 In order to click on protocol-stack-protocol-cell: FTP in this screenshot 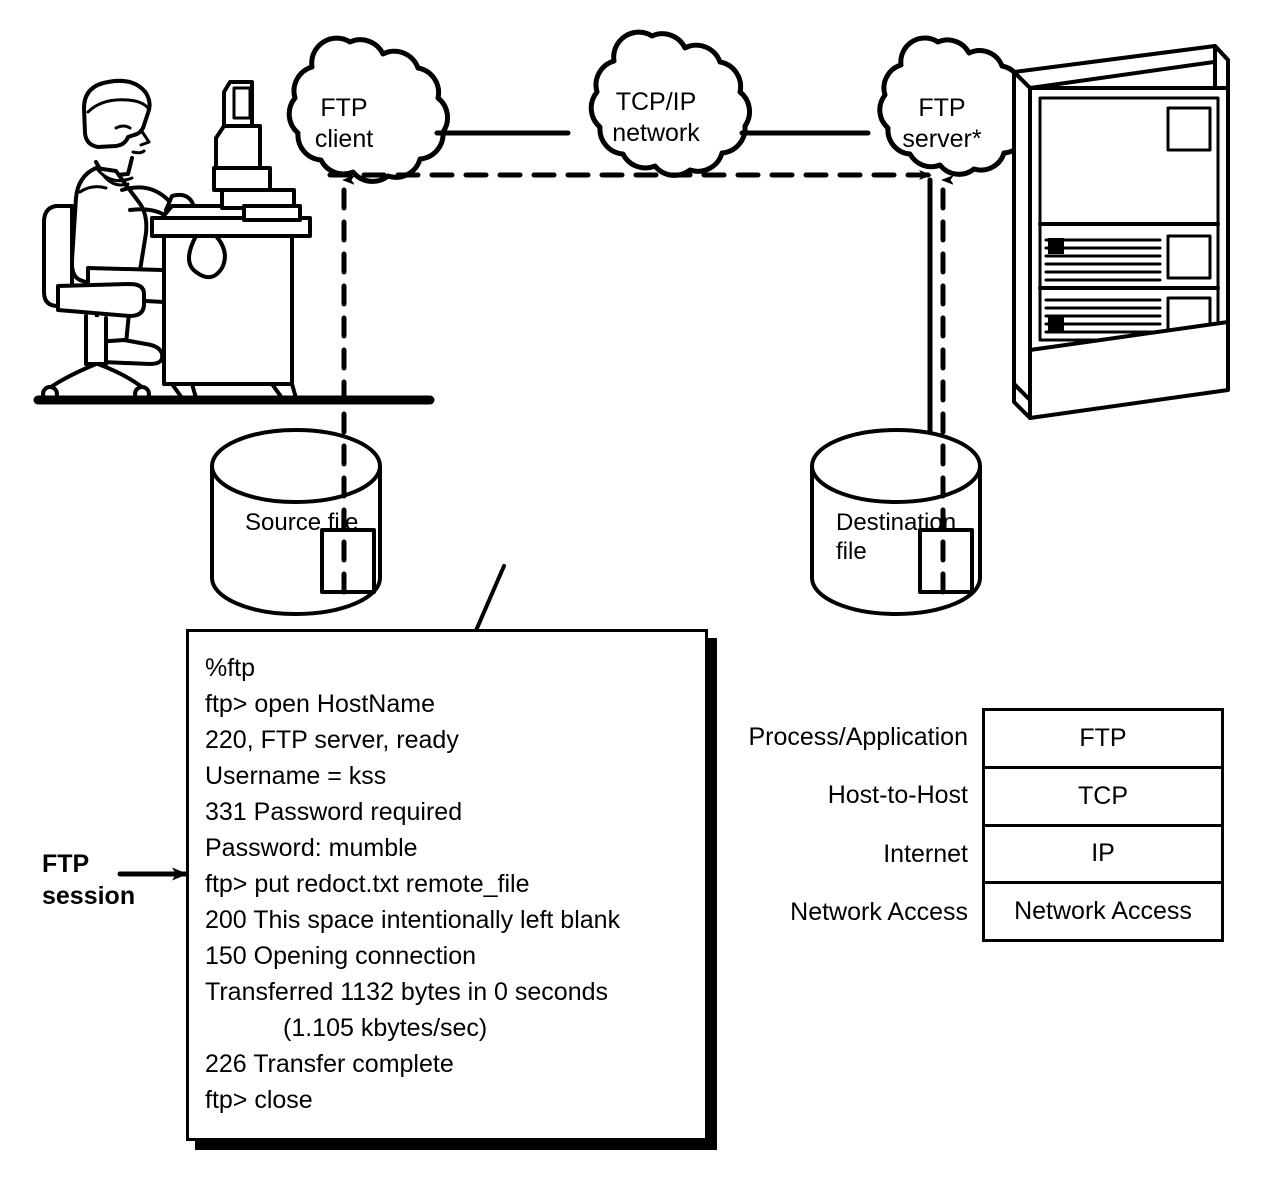, I will do `click(1103, 740)`.